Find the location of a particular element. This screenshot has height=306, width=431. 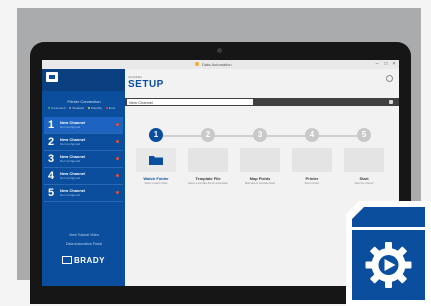

minimize-icon: – is located at coordinates (377, 64).